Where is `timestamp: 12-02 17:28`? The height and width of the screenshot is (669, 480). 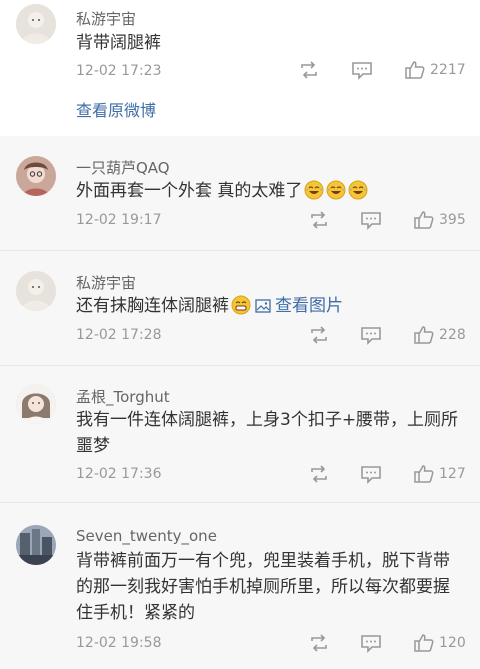
timestamp: 12-02 17:28 is located at coordinates (119, 335).